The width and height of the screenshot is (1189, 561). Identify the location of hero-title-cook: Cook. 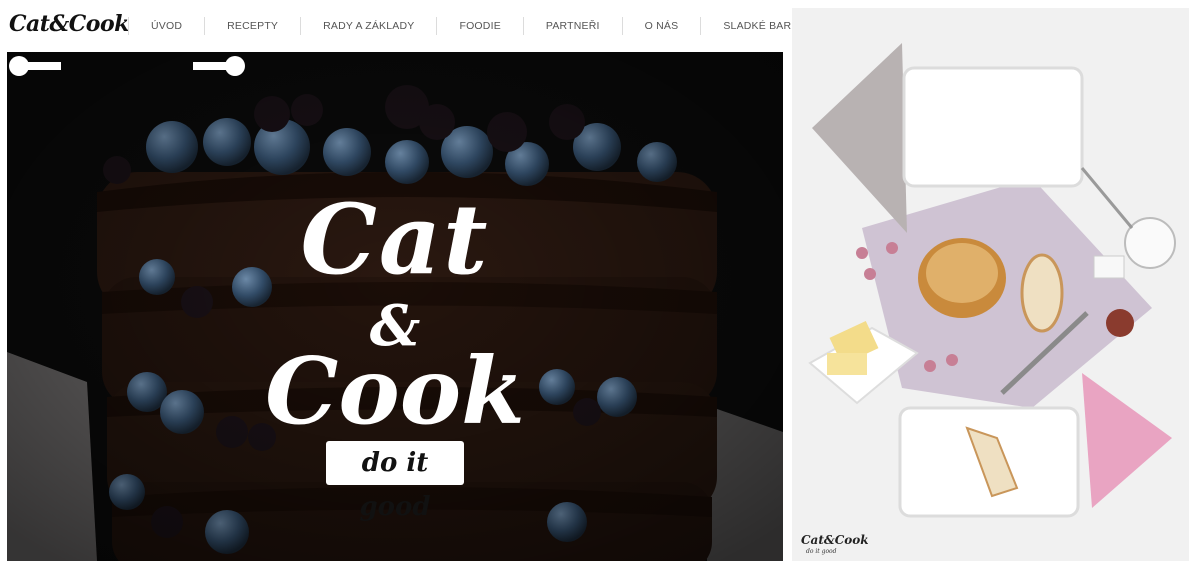
(395, 391).